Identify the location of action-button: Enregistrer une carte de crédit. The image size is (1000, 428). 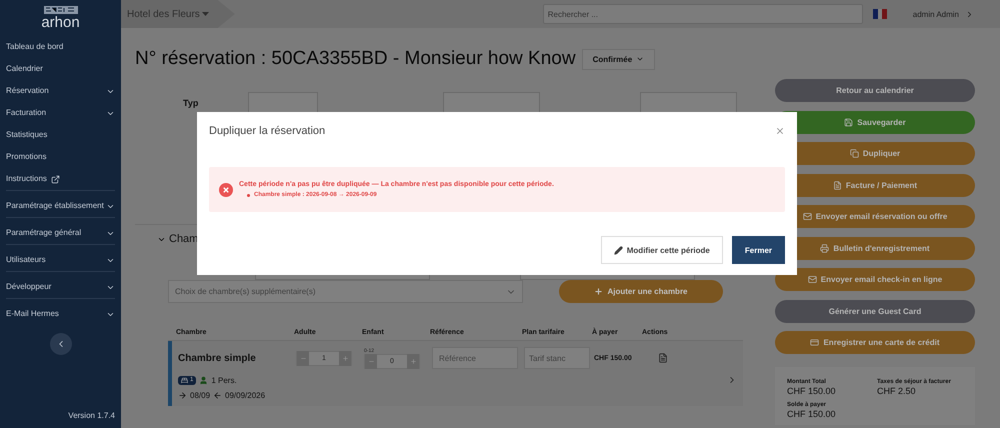
(875, 342).